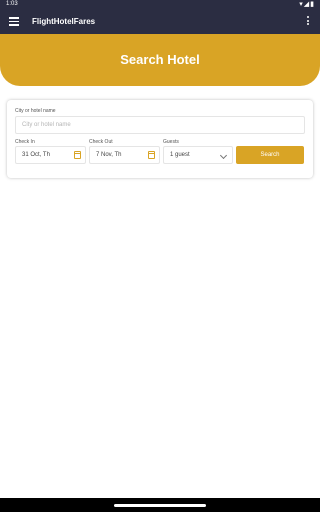  What do you see at coordinates (35, 111) in the screenshot?
I see `city-label: City or hotel name` at bounding box center [35, 111].